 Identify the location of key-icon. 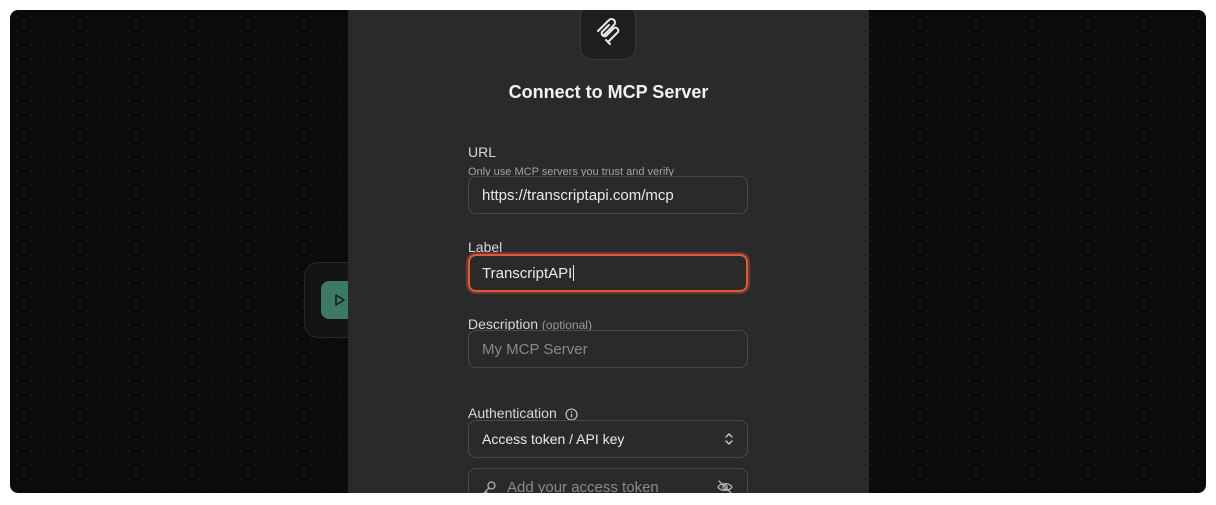
(489, 486).